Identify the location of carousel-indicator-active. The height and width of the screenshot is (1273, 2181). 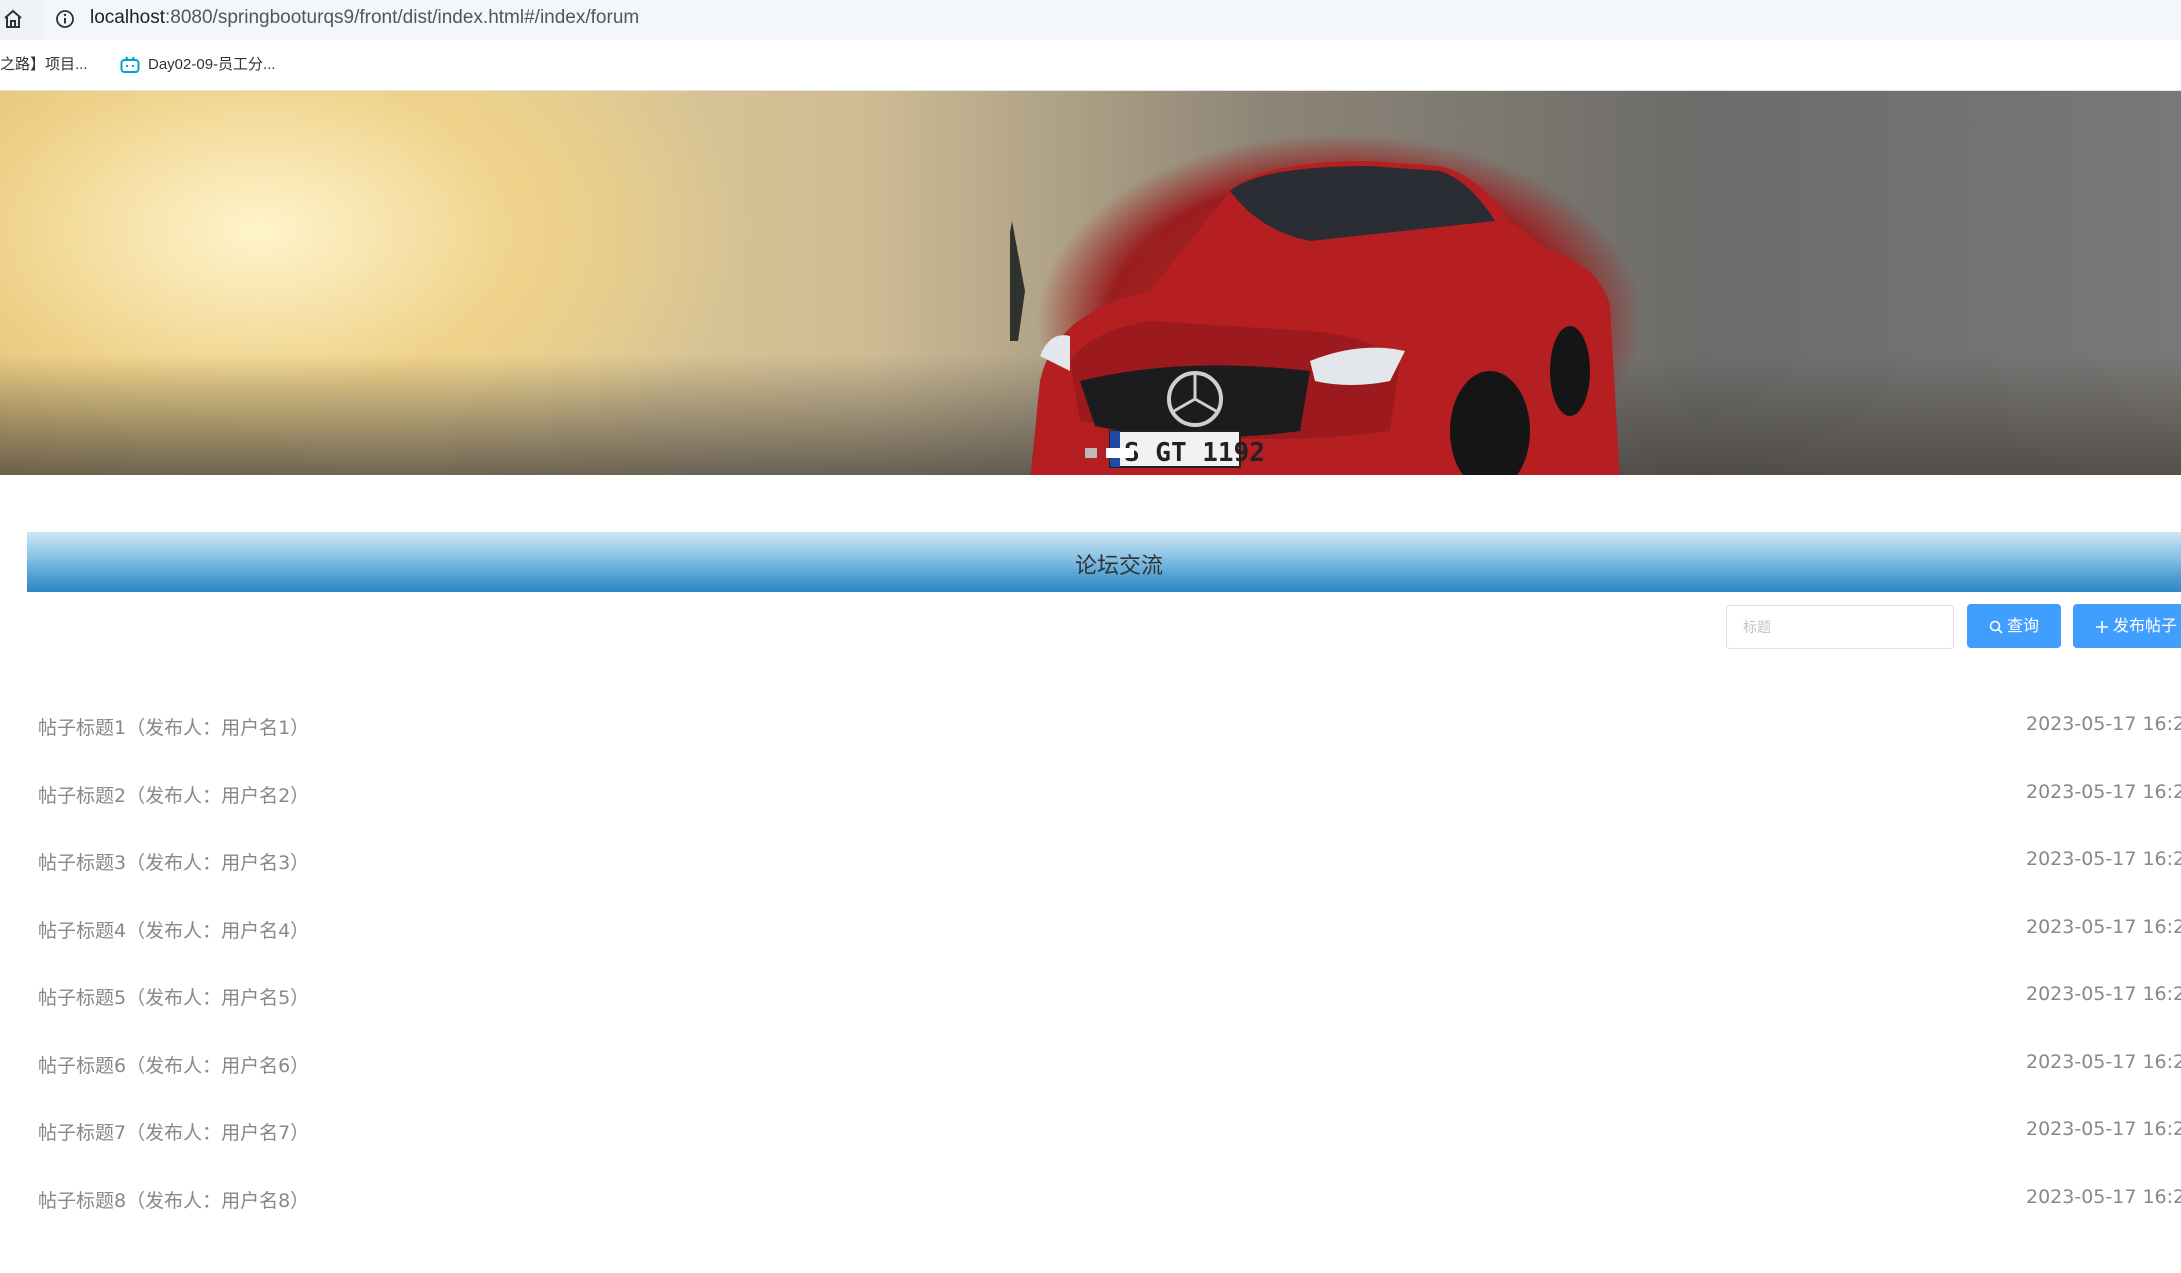
(1120, 453).